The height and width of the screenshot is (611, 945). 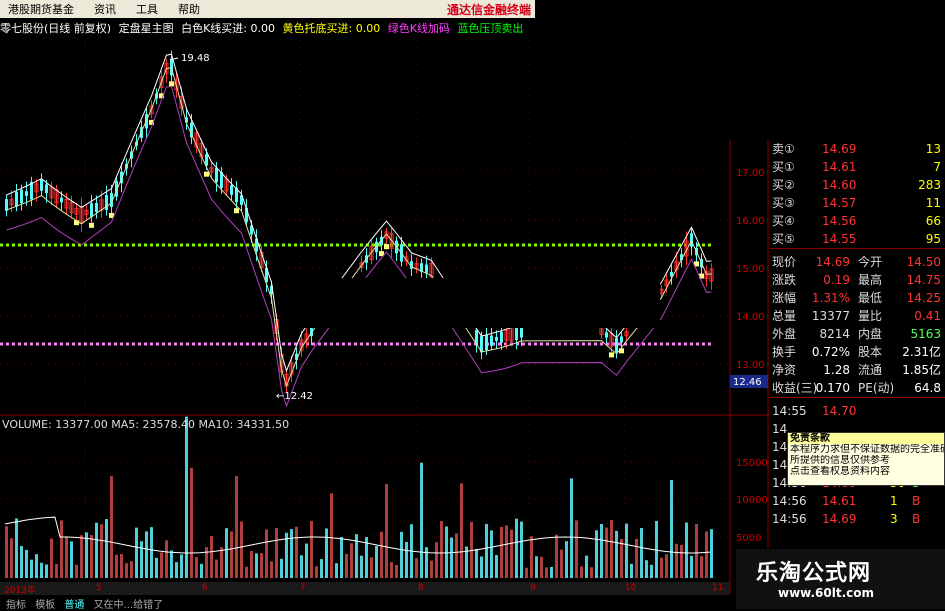 What do you see at coordinates (20, 591) in the screenshot?
I see `time-axis-label: 2013年` at bounding box center [20, 591].